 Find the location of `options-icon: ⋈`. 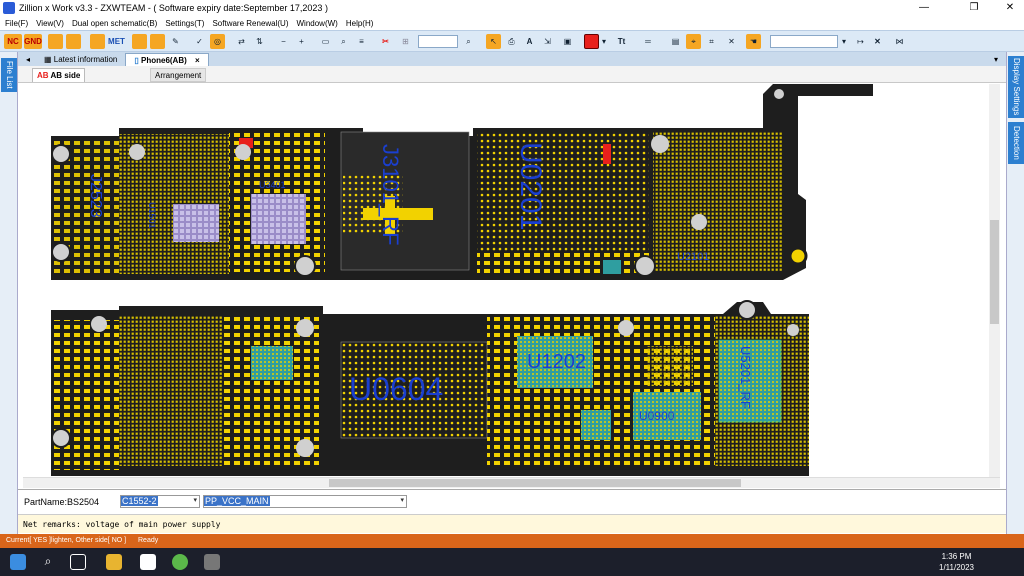

options-icon: ⋈ is located at coordinates (899, 41).